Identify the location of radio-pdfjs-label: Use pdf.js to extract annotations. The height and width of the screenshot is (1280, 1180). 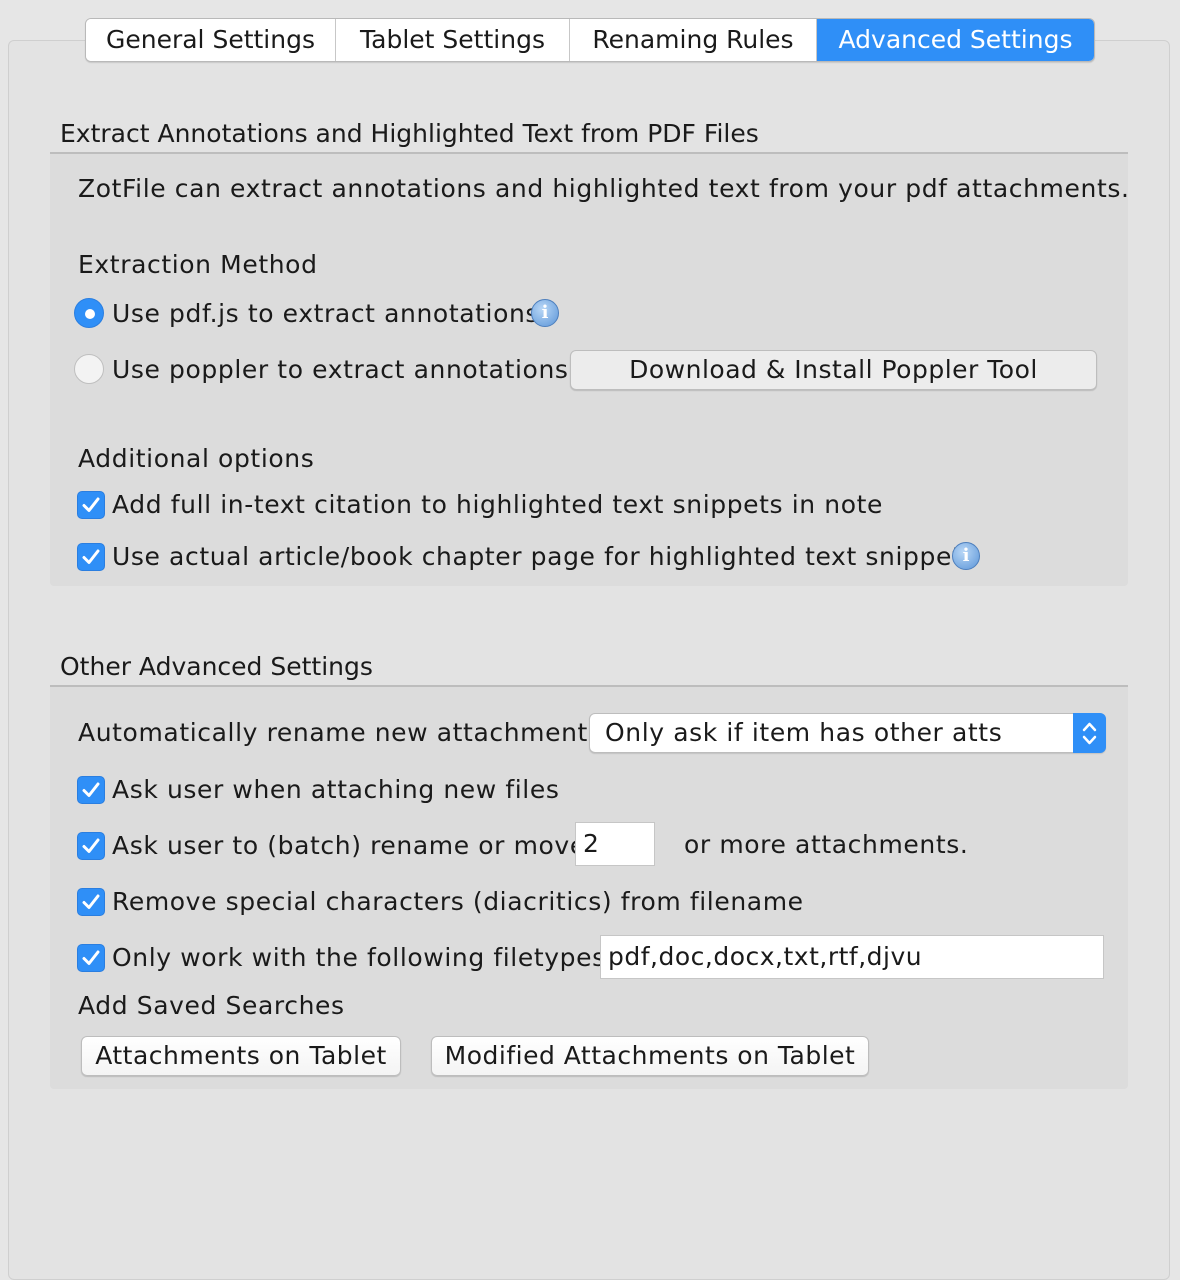
(325, 314).